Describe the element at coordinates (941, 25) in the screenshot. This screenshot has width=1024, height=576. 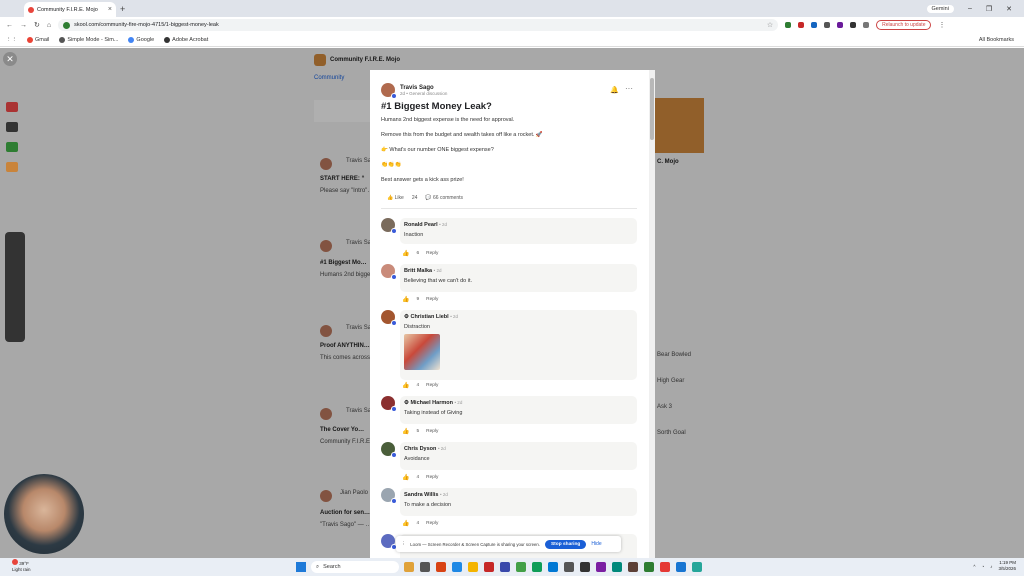
I see `menu-icon: ⋮` at that location.